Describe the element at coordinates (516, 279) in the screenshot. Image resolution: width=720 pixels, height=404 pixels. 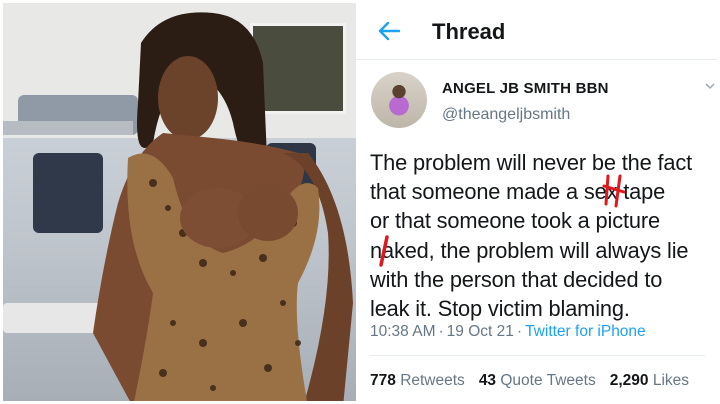
I see `tweet-text-line: with the person that decided to` at that location.